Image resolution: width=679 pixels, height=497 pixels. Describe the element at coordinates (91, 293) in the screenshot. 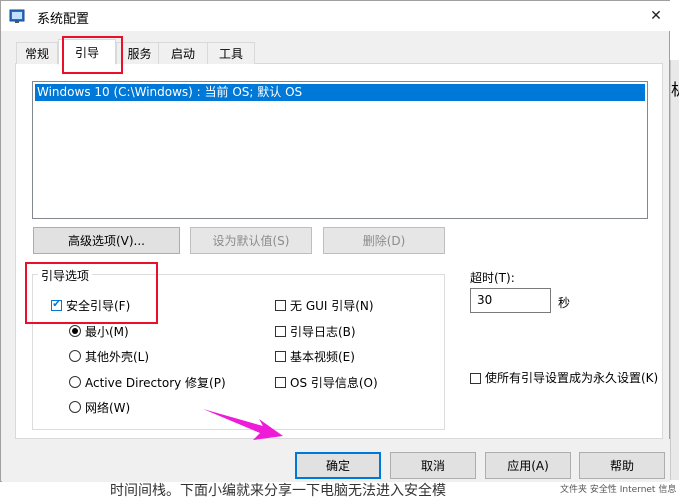

I see `safe-boot-highlight` at that location.